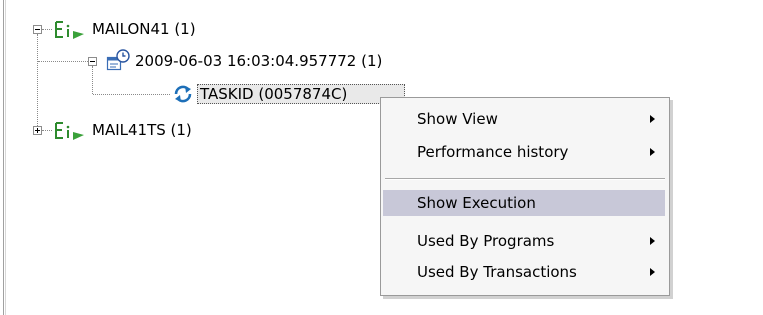 The height and width of the screenshot is (315, 763). Describe the element at coordinates (259, 61) in the screenshot. I see `tree-node-label: 2009-06-03 16:03:04.957772 (1)` at that location.